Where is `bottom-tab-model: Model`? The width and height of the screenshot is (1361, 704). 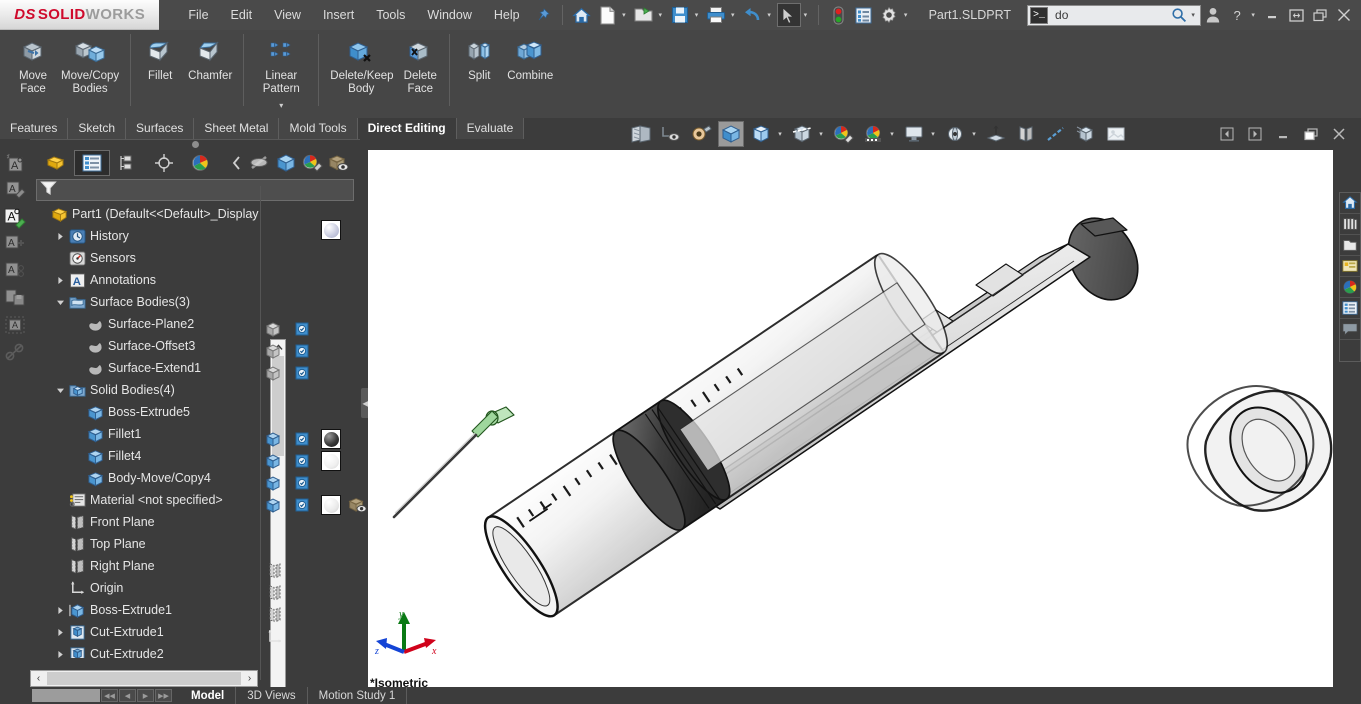
bottom-tab-model: Model is located at coordinates (208, 695).